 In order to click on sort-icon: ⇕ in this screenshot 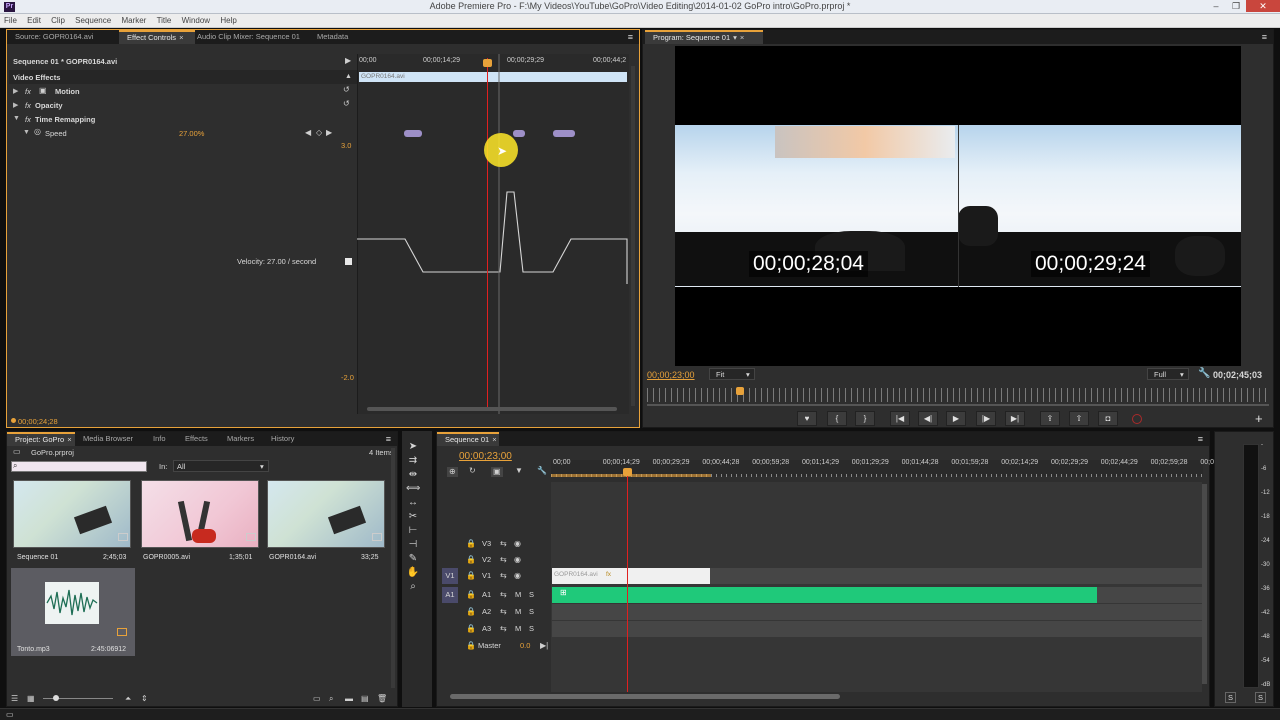, I will do `click(144, 699)`.